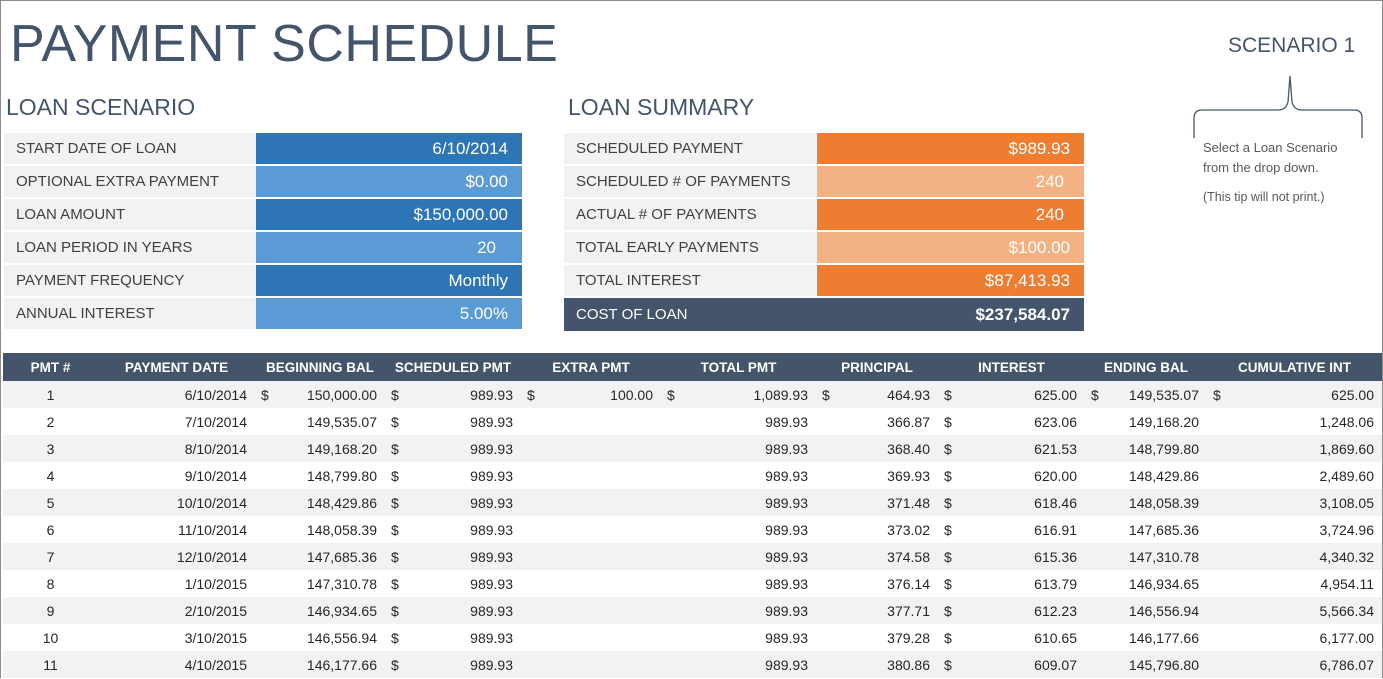  I want to click on extra-pmt-cell: $100.00, so click(591, 394).